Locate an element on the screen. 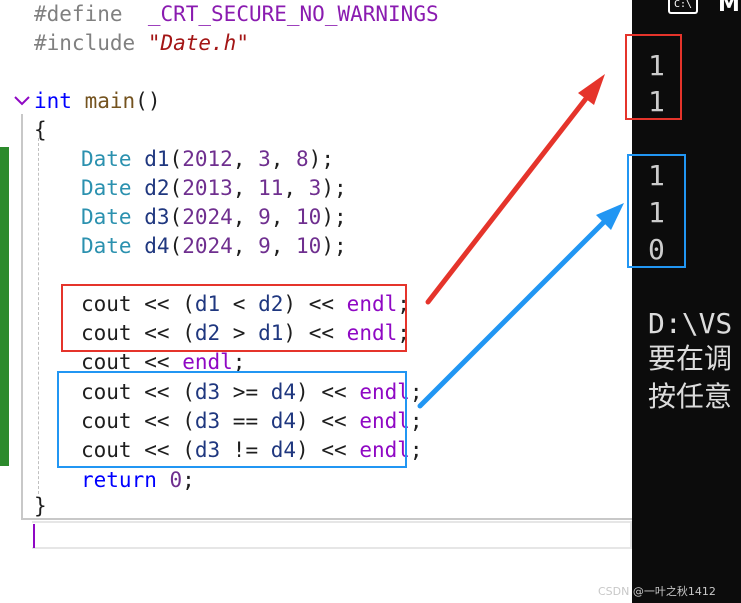  function-parens: () is located at coordinates (148, 101).